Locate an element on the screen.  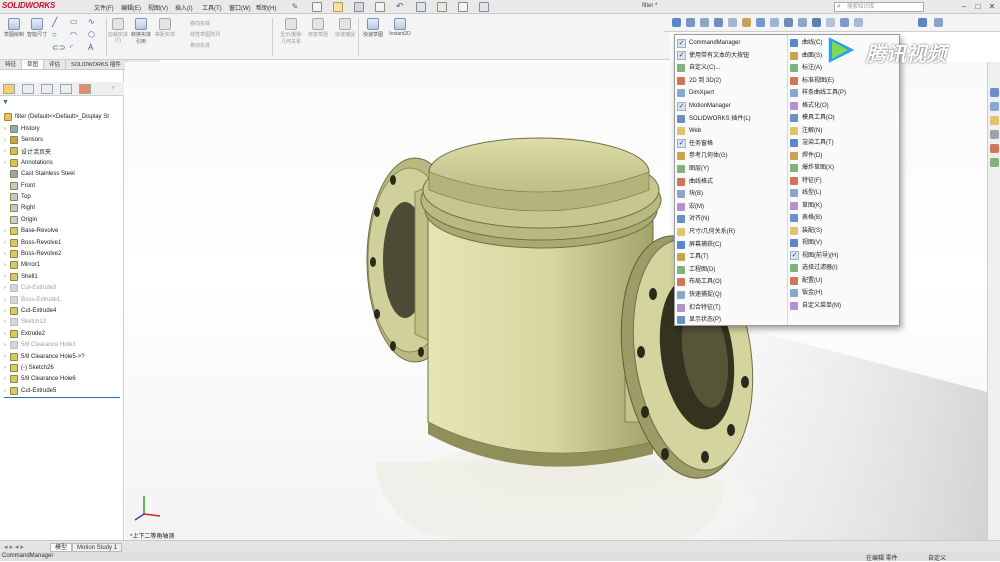
tree-item: Cast Stainless Steel is located at coordinates (39, 174).